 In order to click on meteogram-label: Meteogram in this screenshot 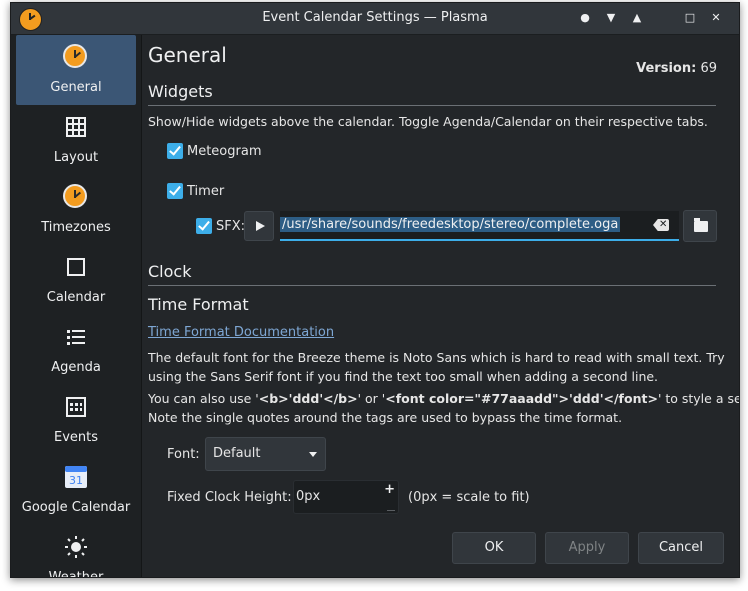, I will do `click(224, 151)`.